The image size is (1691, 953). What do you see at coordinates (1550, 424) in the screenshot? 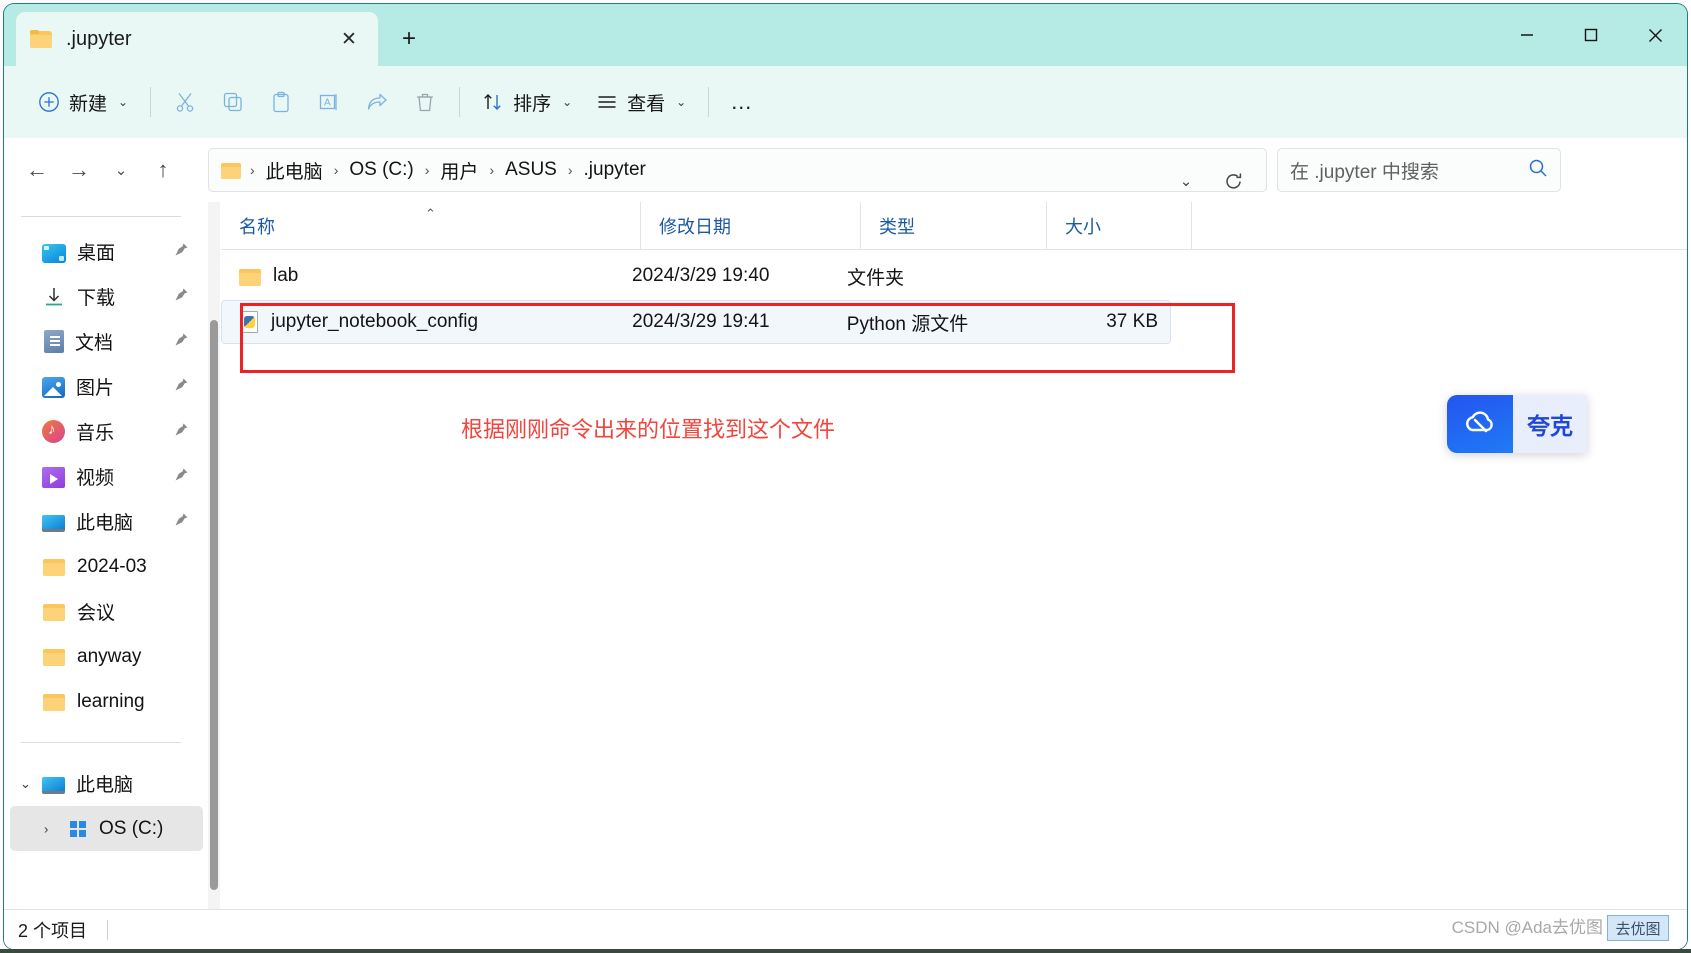
I see `quark-popup-label: 夸克` at bounding box center [1550, 424].